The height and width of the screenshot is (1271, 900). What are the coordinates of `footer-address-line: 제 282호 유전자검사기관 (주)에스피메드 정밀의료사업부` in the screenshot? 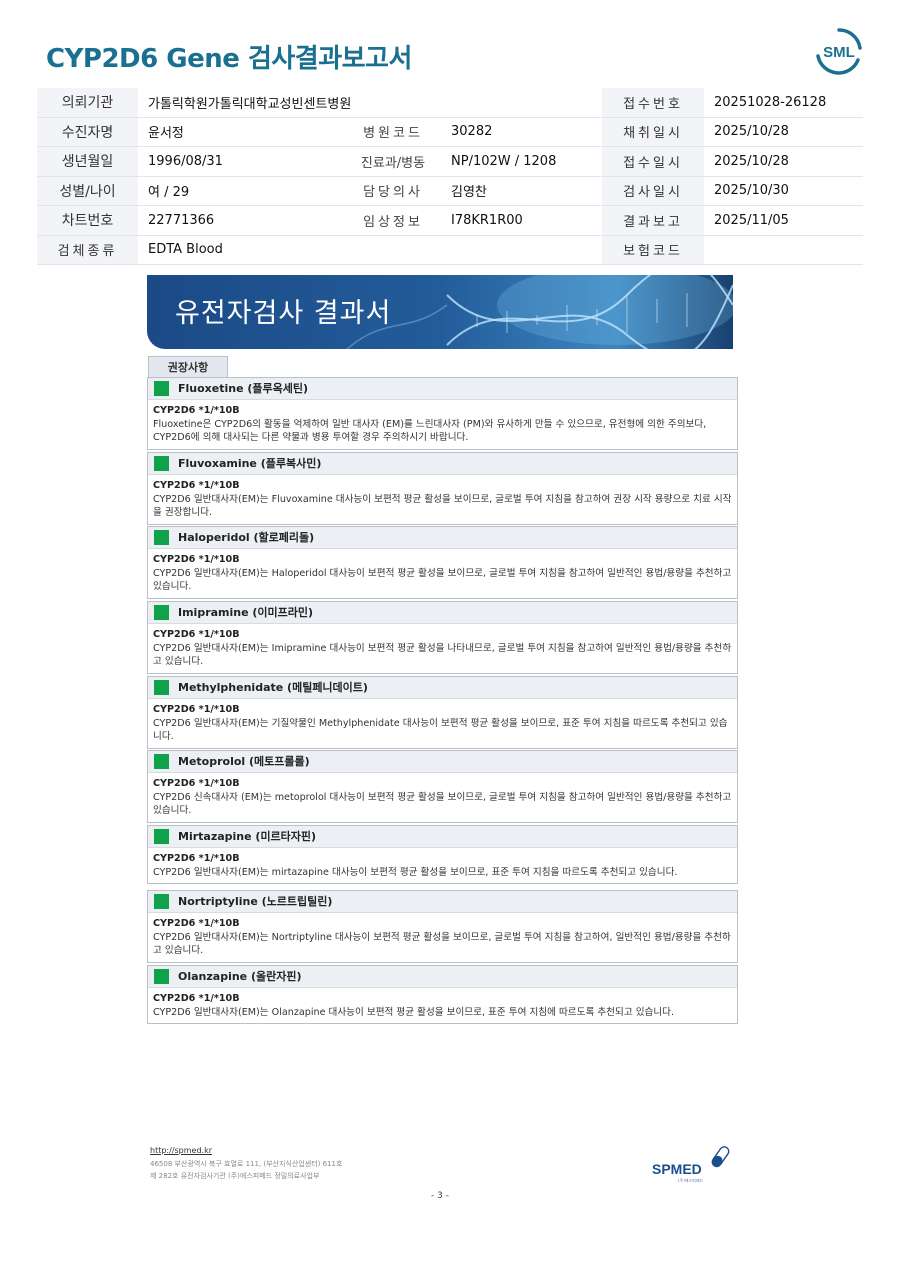 It's located at (235, 1176).